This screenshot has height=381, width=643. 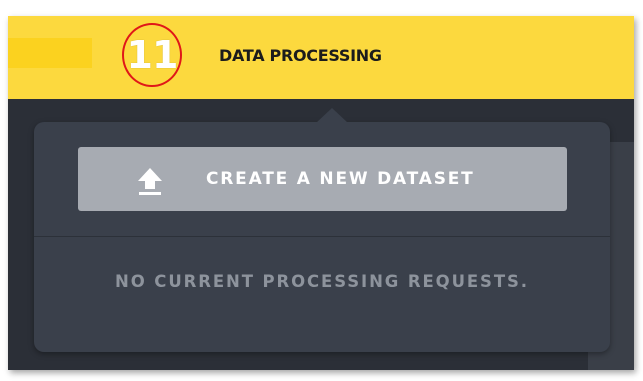 I want to click on top-bar-left-block, so click(x=50, y=53).